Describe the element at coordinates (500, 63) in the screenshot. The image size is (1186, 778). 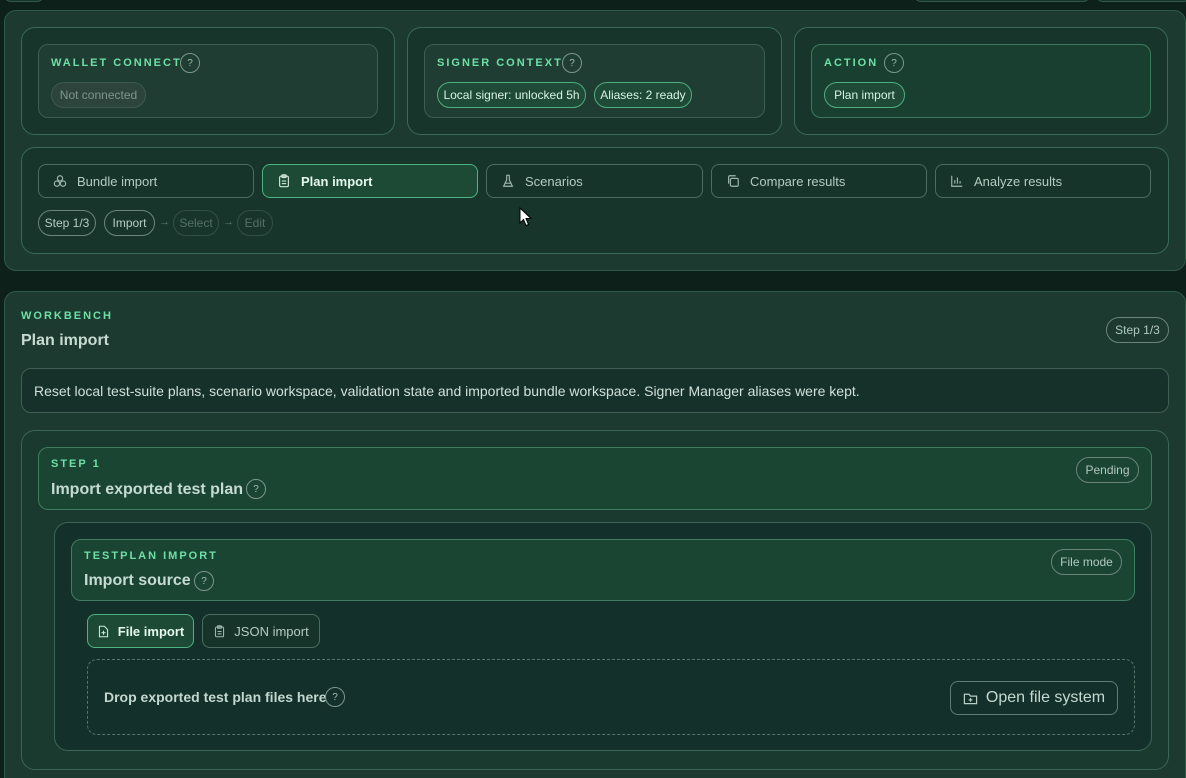
I see `signer-kicker: SIGNER CONTEXT` at that location.